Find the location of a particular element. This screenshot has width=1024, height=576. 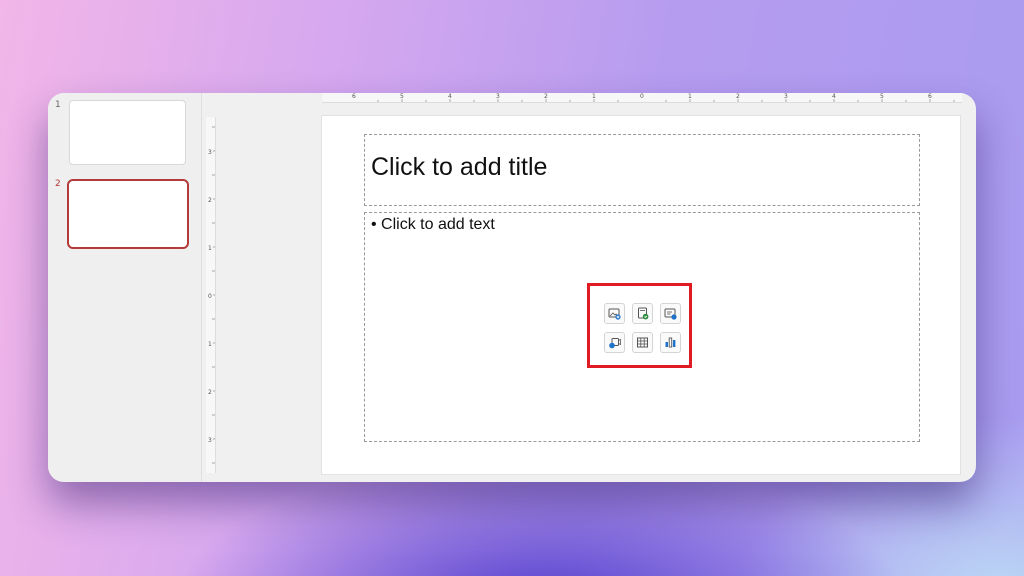

vertical-ruler: 3 2 1 0 1 2 3 is located at coordinates (211, 295).